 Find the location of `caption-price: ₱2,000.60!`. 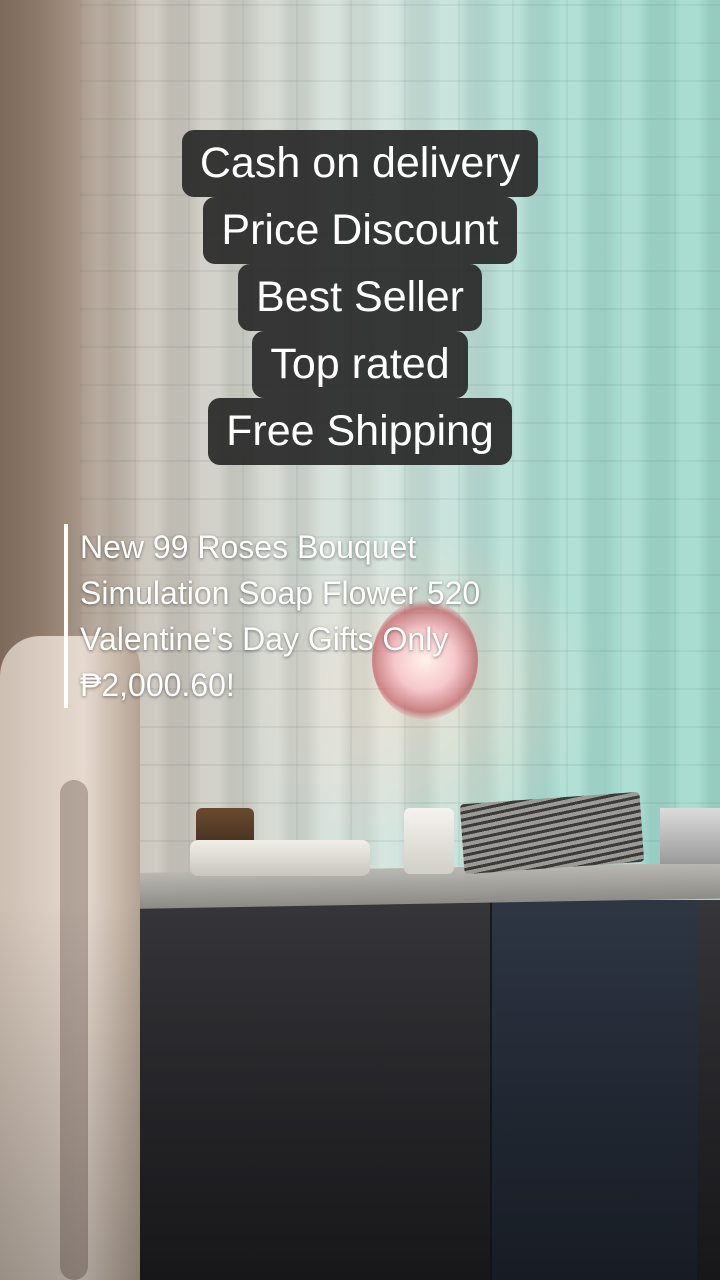

caption-price: ₱2,000.60! is located at coordinates (157, 685).